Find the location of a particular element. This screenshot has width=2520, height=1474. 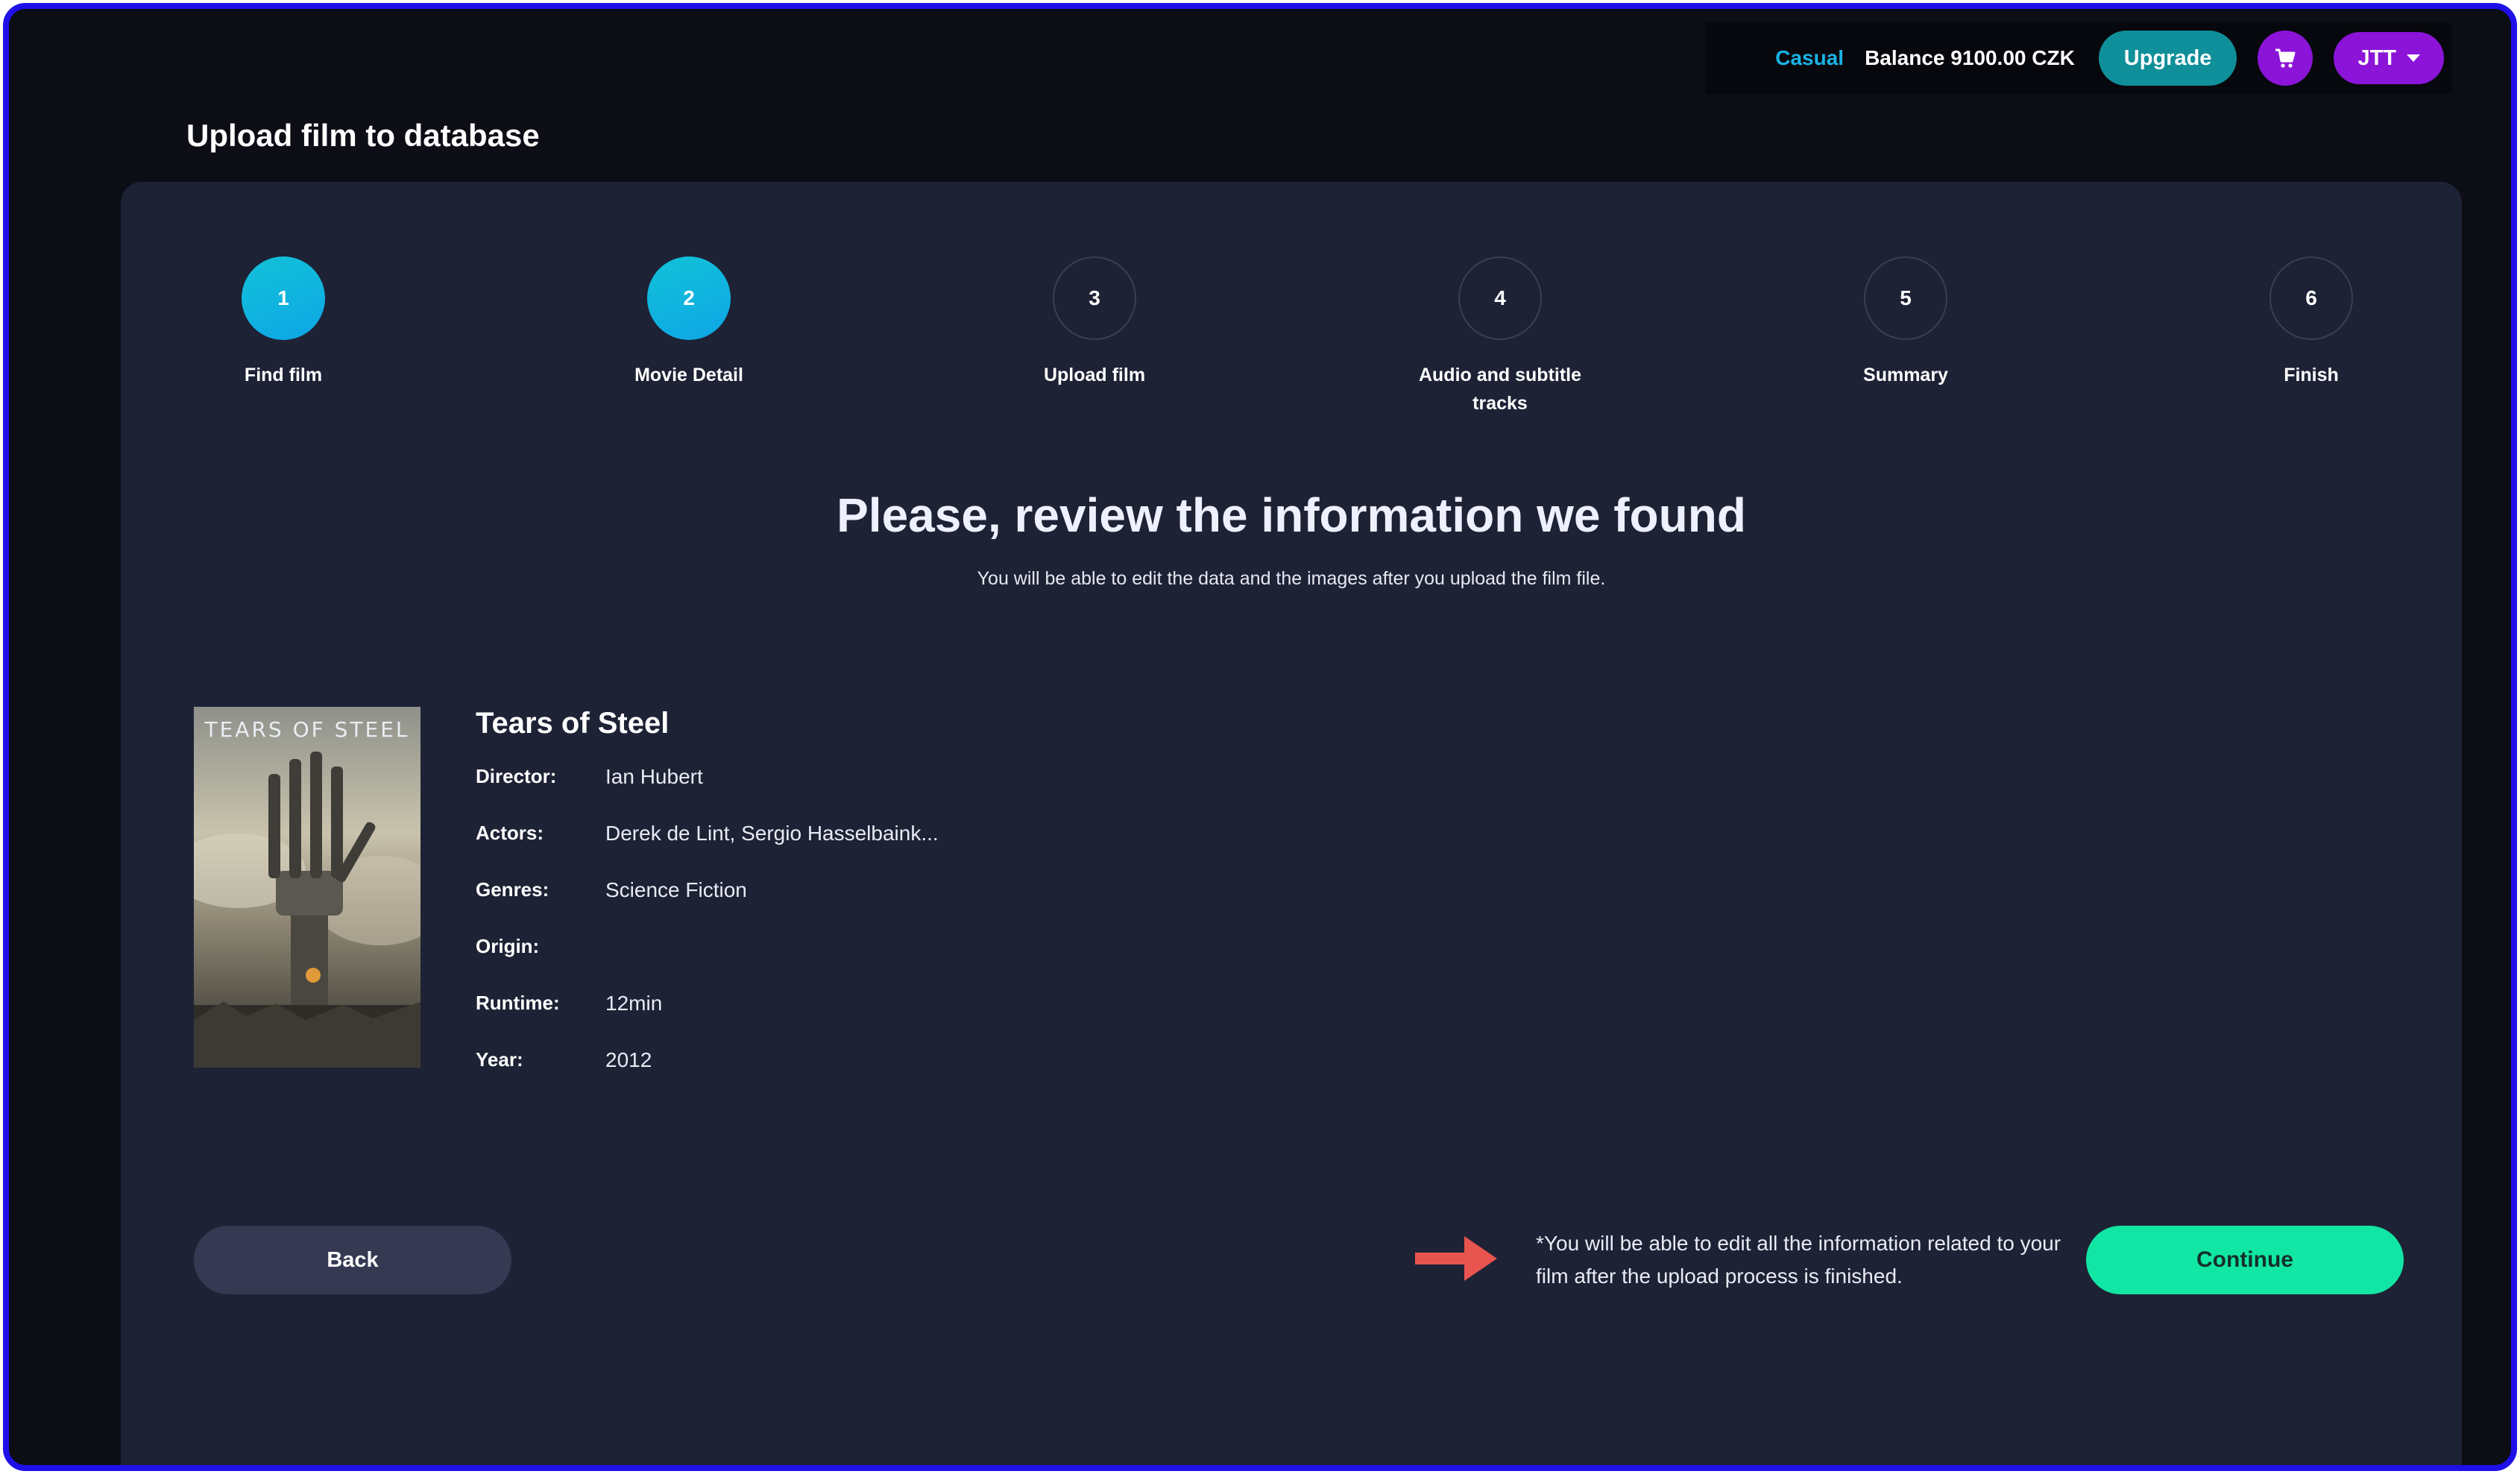

poster-art is located at coordinates (307, 887).